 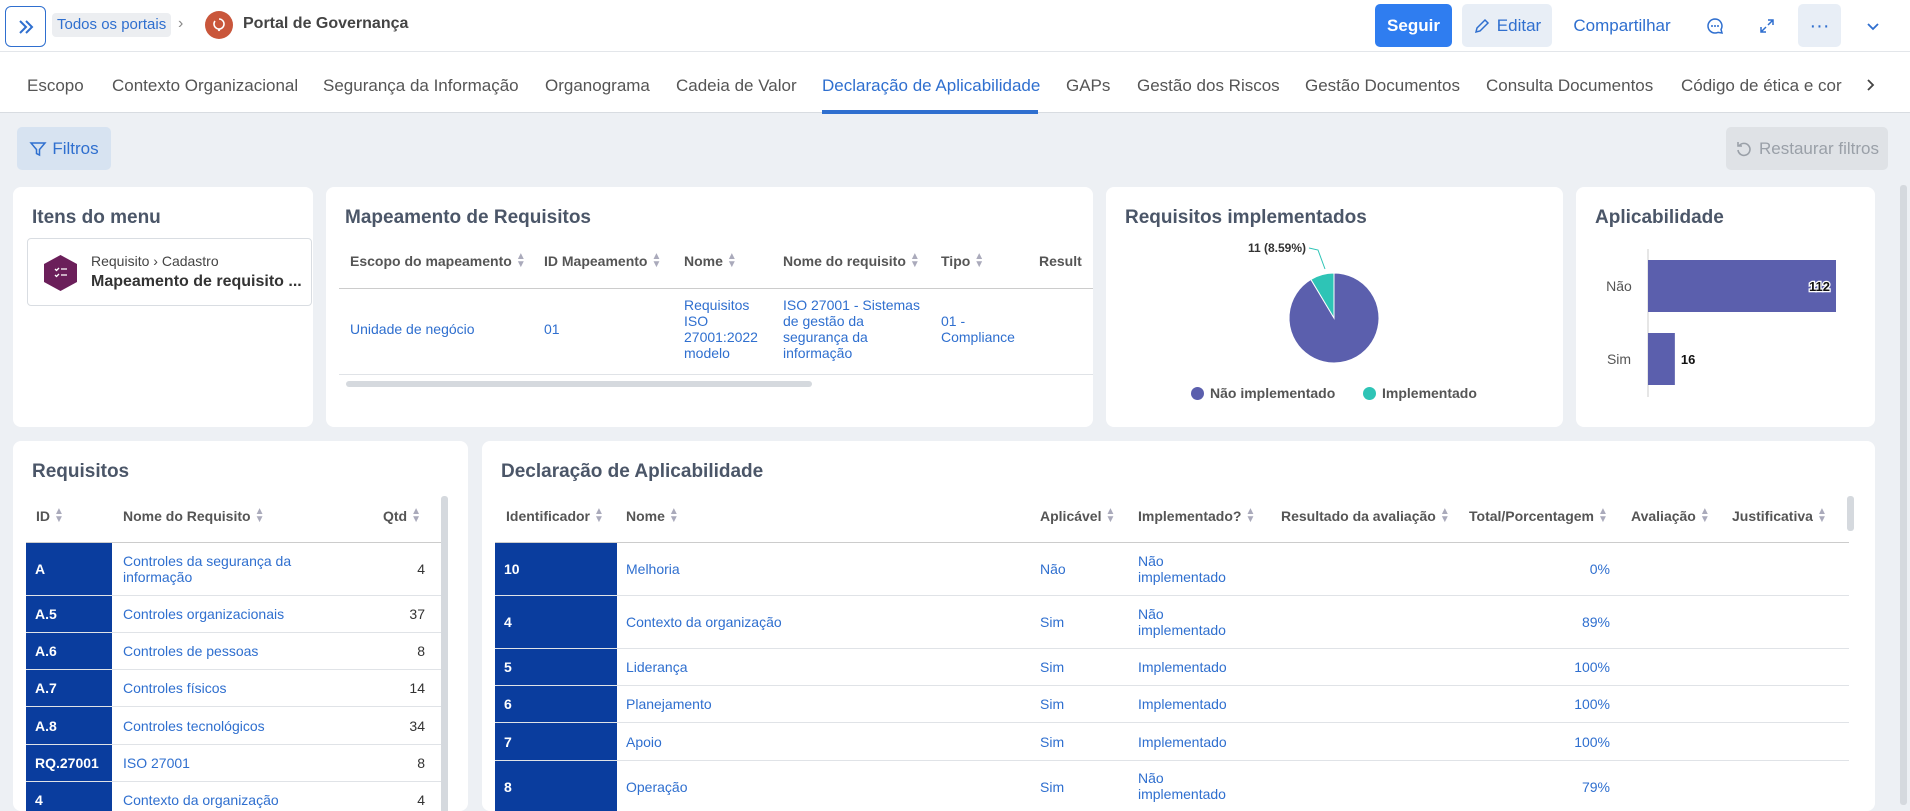 I want to click on column-header-name: Nome do Requisito ▲ ▼, so click(x=193, y=516).